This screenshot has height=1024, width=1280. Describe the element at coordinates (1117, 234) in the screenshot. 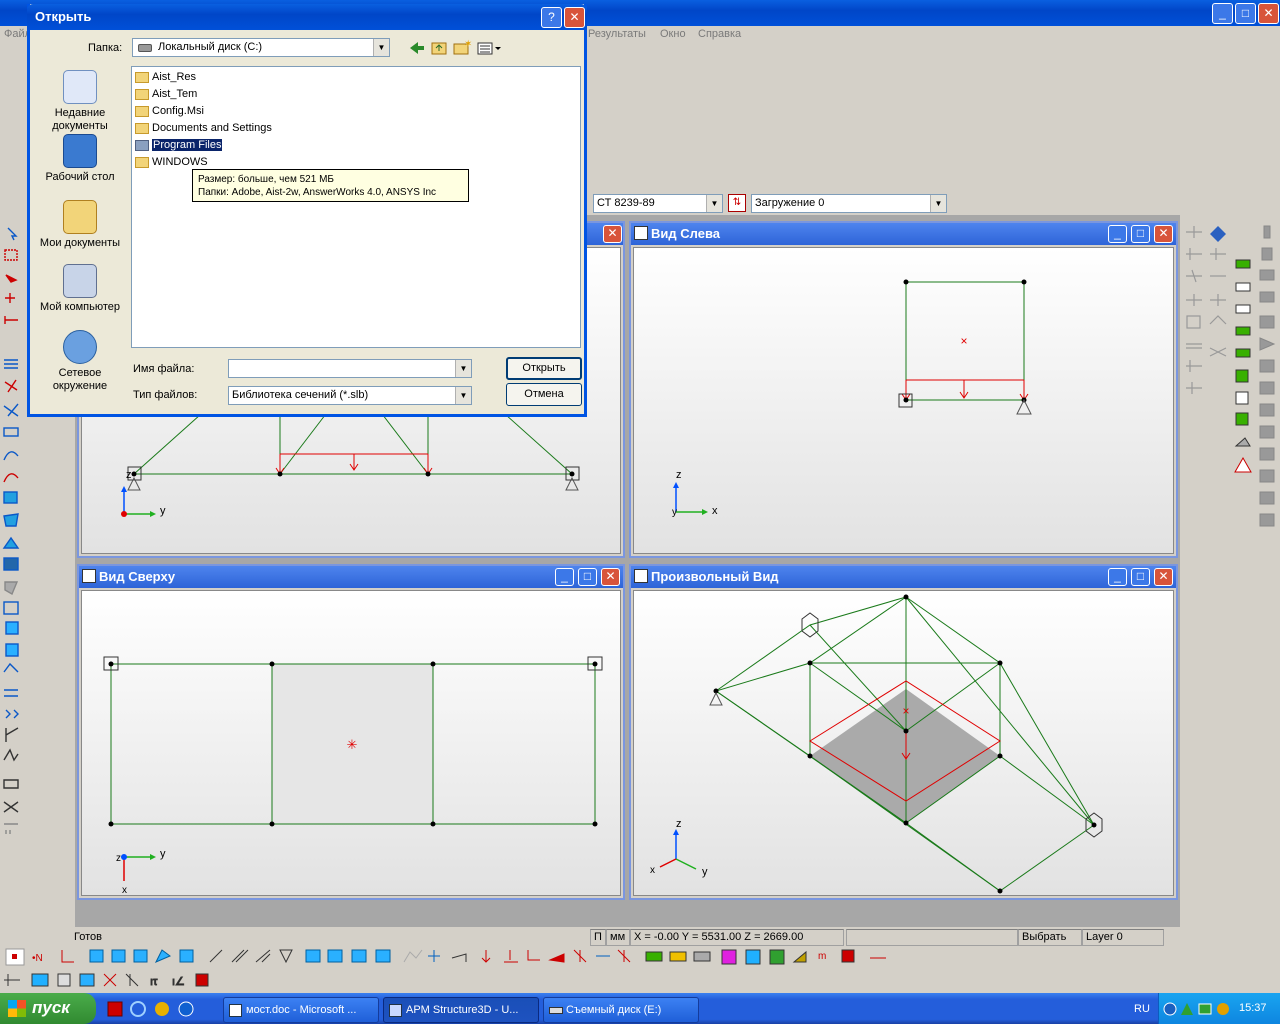

I see `left-view-minimize-button: _` at that location.